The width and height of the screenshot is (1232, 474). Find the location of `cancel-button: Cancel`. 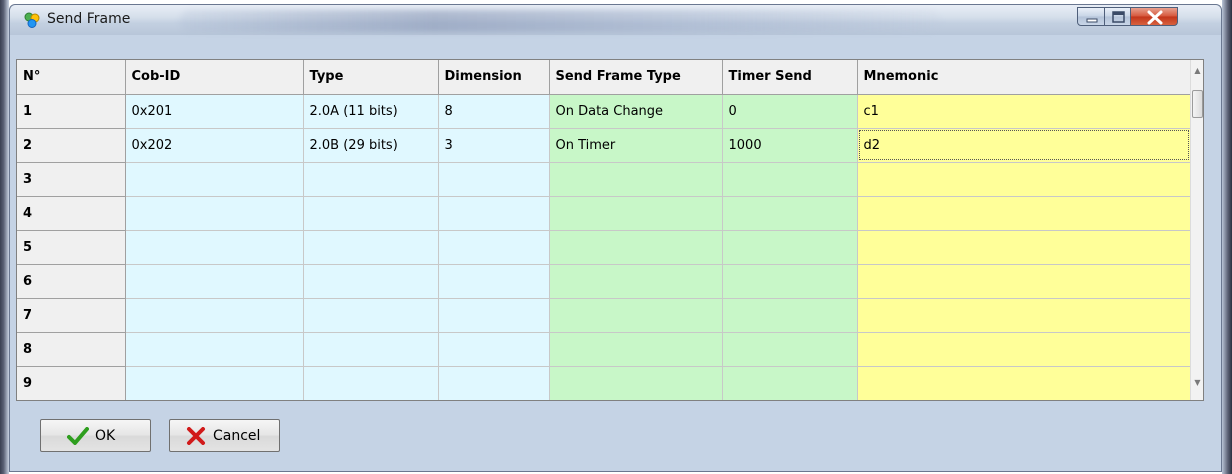

cancel-button: Cancel is located at coordinates (224, 435).